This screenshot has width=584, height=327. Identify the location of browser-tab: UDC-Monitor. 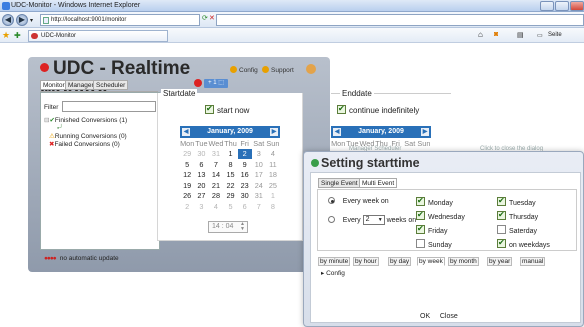
(98, 36).